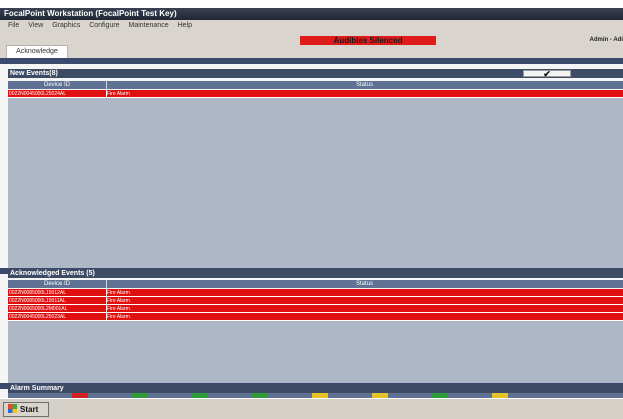  I want to click on table-row: 0022N0065000L2M001AL Fire Alarm, so click(315, 309).